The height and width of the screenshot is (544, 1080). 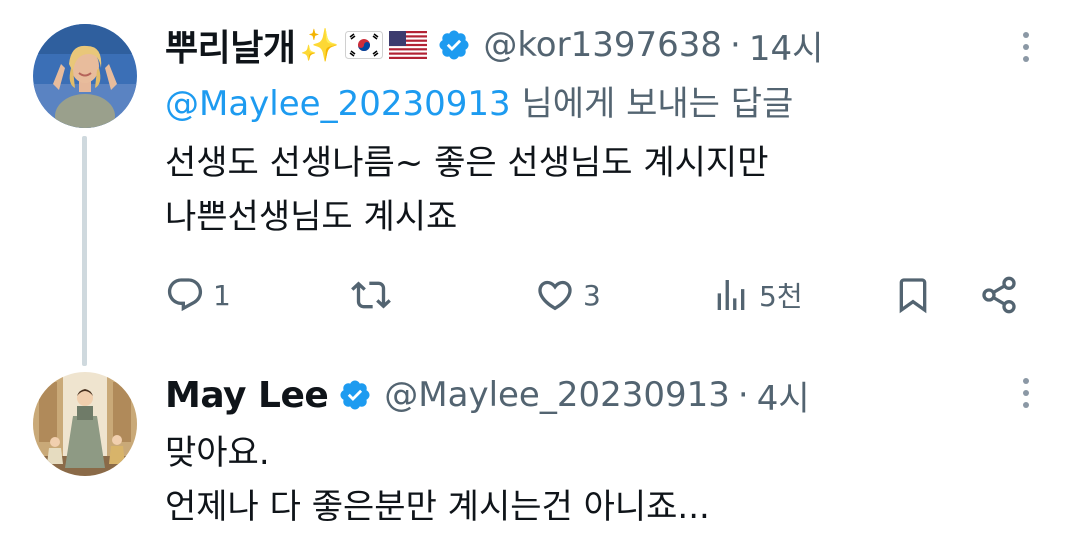 I want to click on heart-icon, so click(x=555, y=295).